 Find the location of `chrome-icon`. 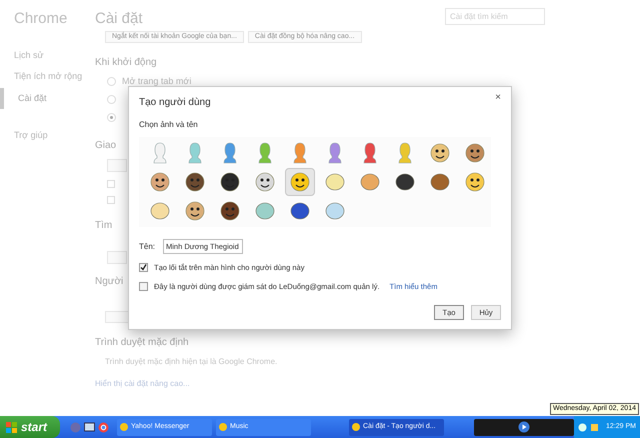

chrome-icon is located at coordinates (103, 427).